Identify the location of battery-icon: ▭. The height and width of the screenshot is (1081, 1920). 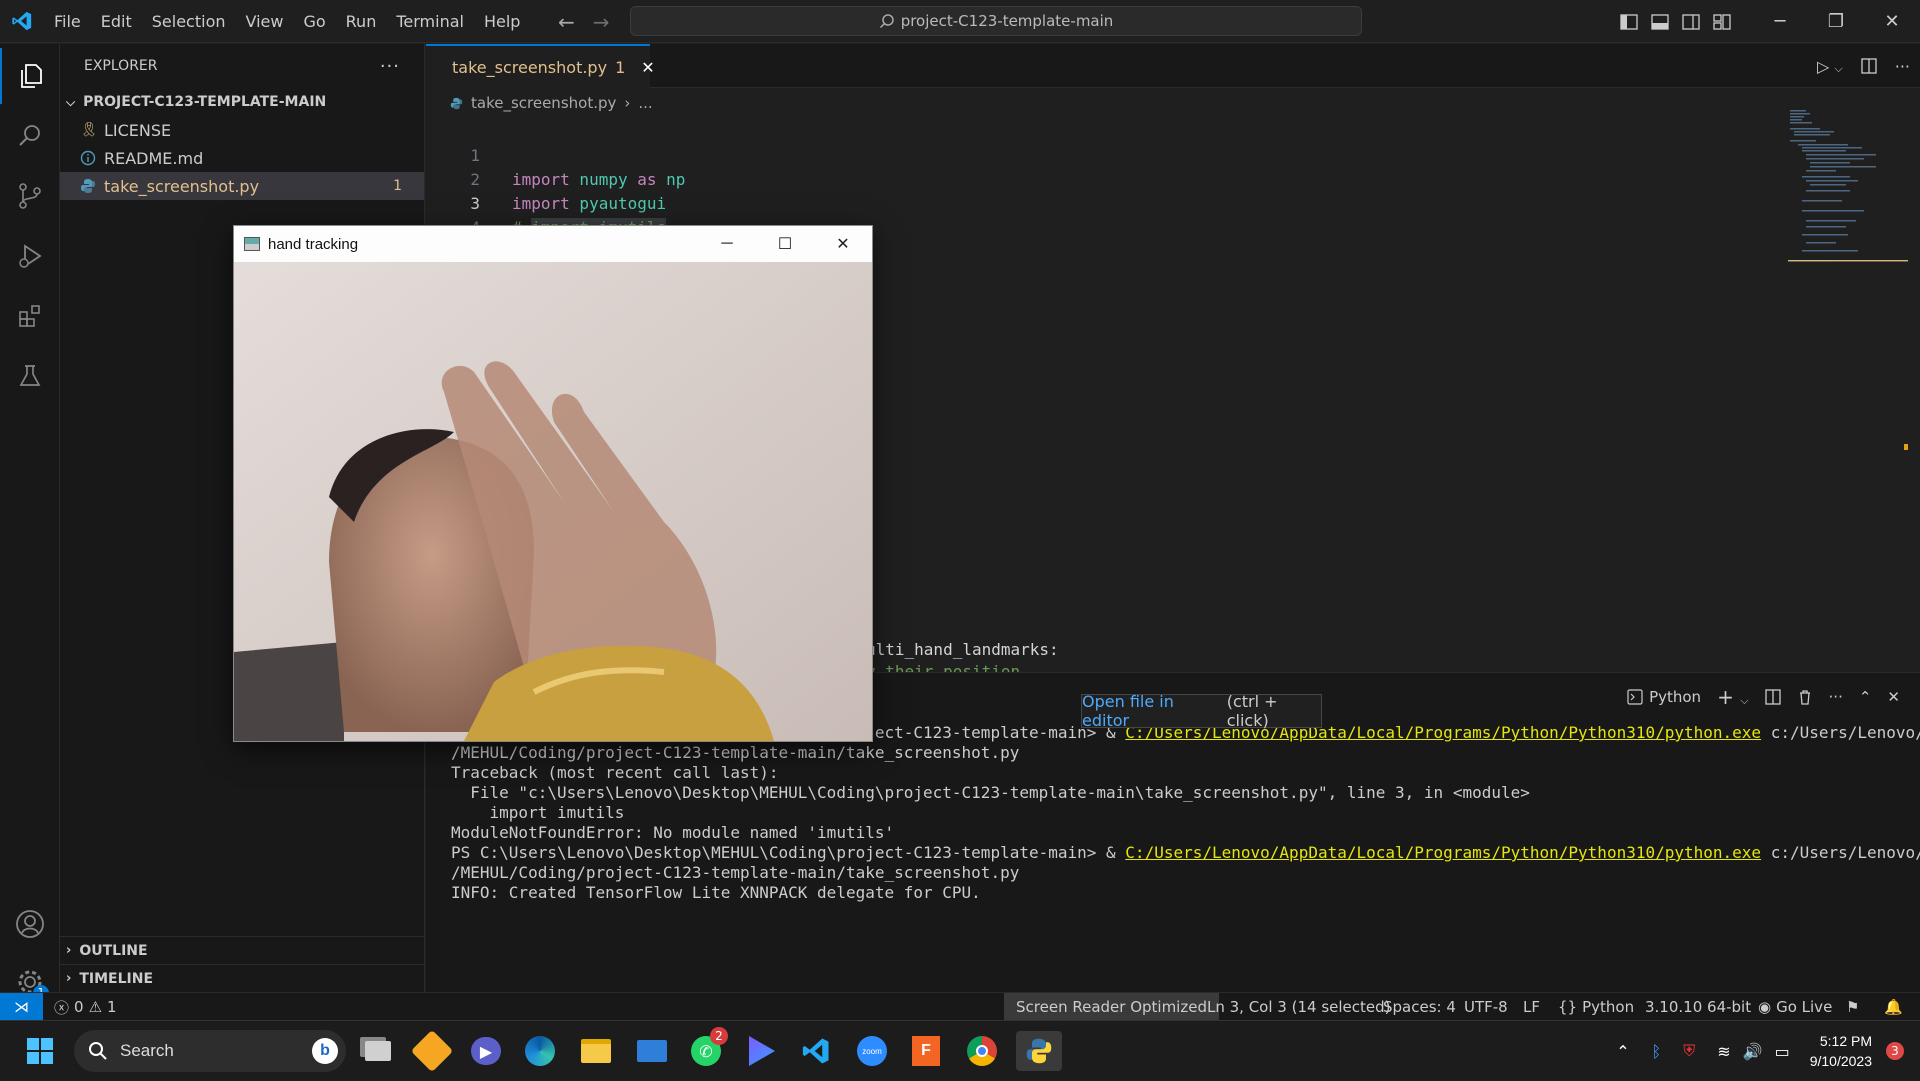
(1782, 1051).